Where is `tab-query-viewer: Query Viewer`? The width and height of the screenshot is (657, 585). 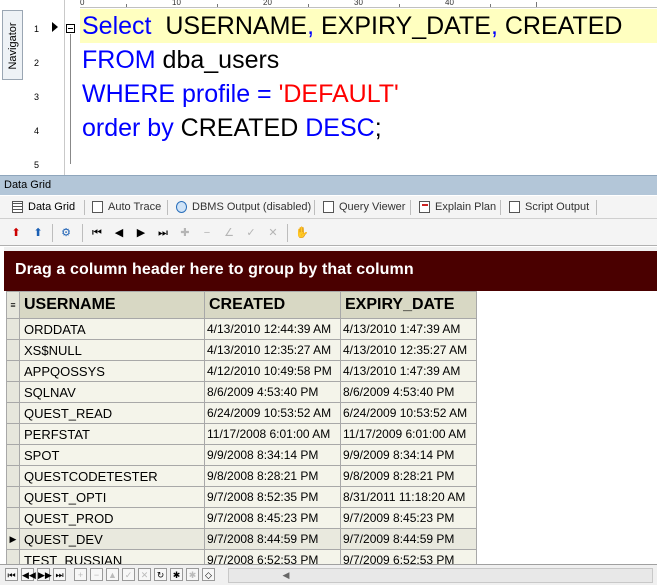 tab-query-viewer: Query Viewer is located at coordinates (362, 207).